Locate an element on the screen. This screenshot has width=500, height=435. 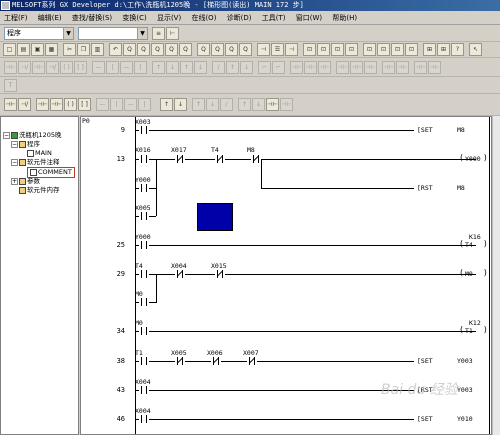
f9-hline-icon: — is located at coordinates (102, 104).